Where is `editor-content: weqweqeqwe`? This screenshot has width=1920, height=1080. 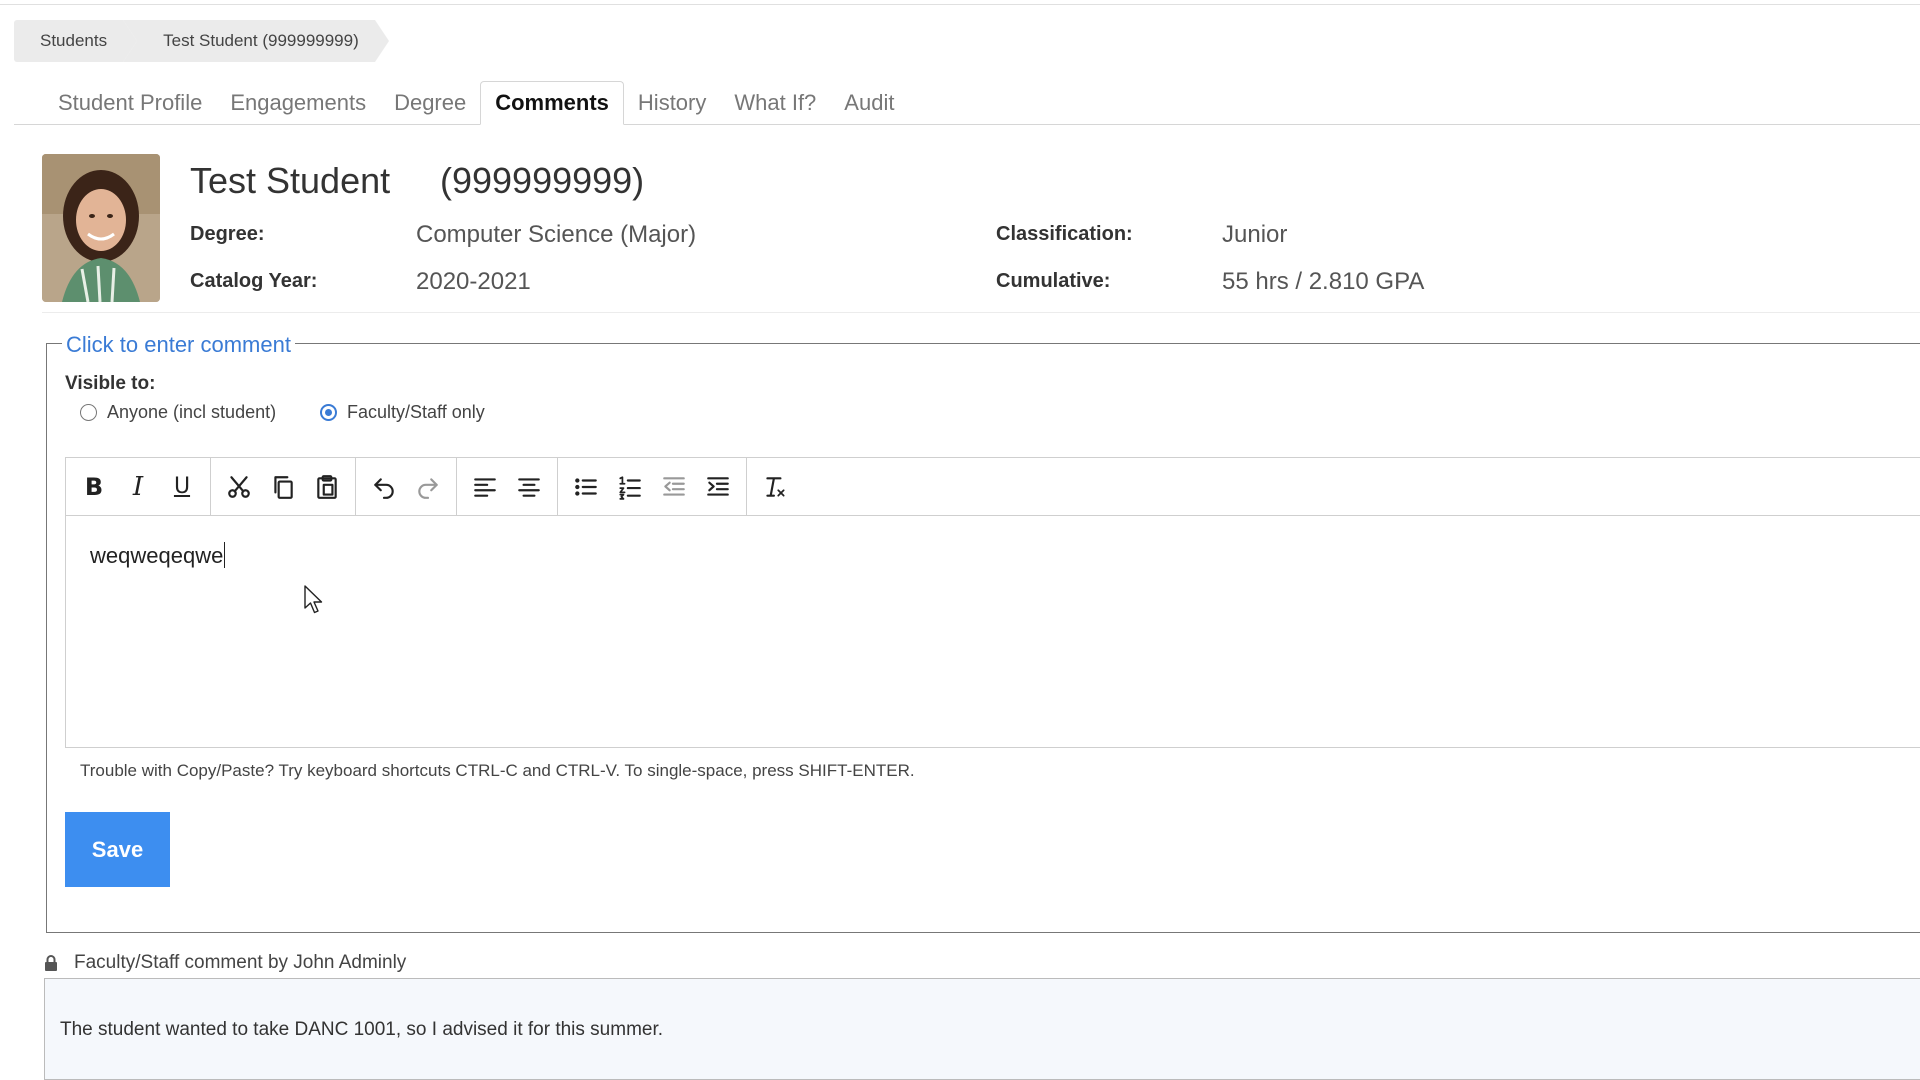 editor-content: weqweqeqwe is located at coordinates (158, 555).